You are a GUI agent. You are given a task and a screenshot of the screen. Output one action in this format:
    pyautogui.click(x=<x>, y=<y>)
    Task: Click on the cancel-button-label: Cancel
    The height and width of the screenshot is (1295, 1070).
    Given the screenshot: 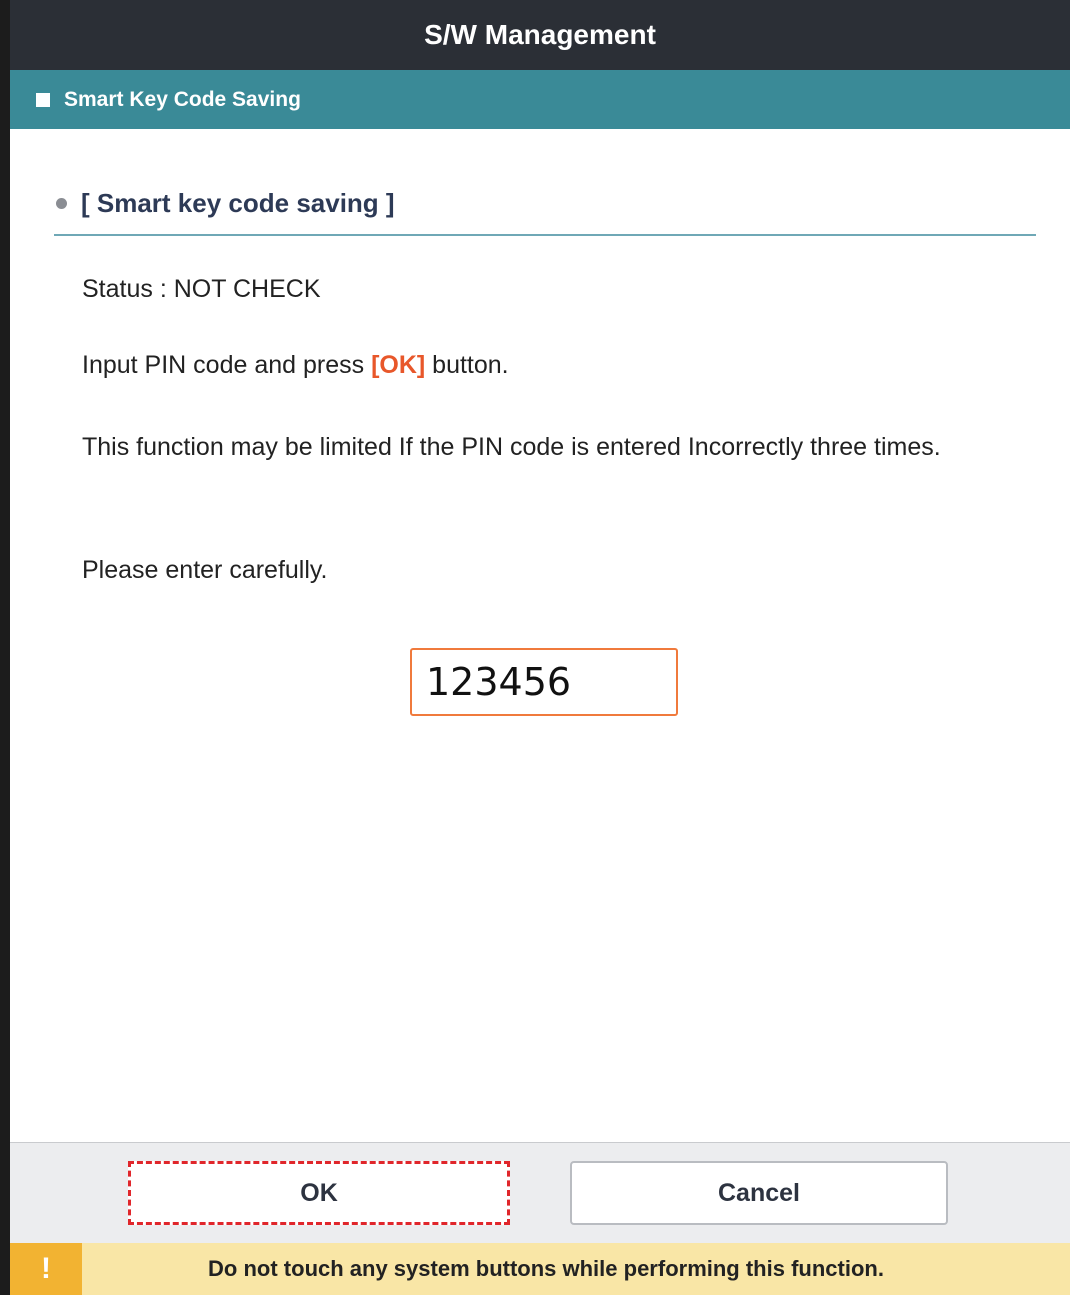 What is the action you would take?
    pyautogui.click(x=759, y=1192)
    